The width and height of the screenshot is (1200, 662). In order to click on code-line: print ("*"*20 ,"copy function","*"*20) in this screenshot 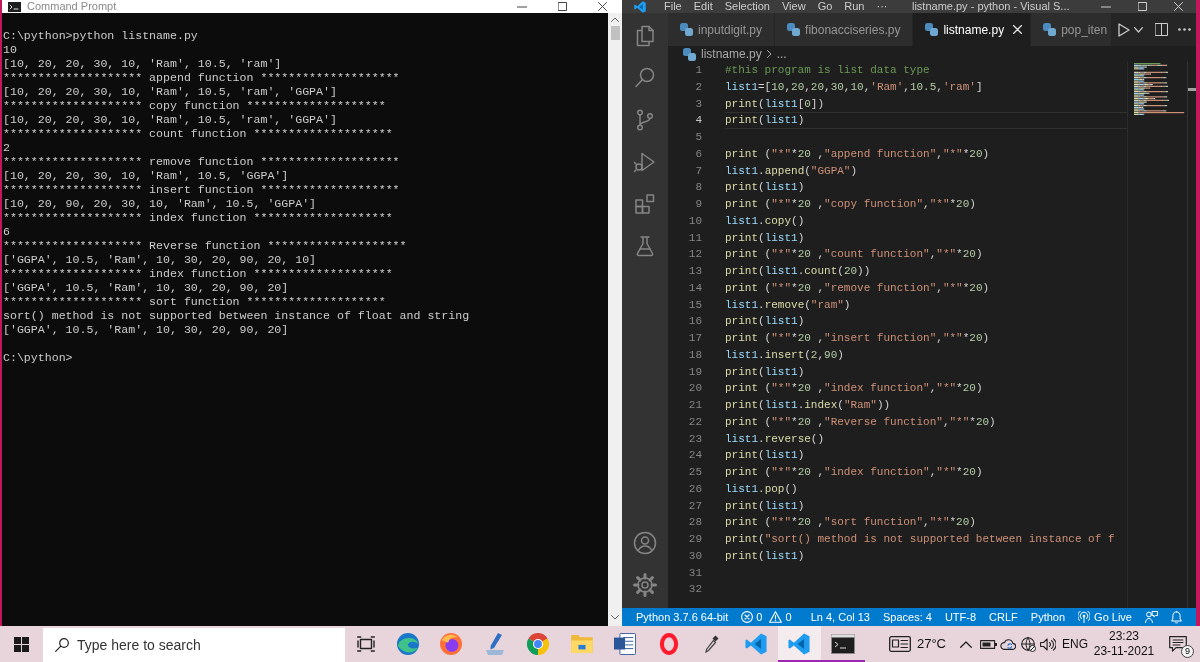, I will do `click(850, 204)`.